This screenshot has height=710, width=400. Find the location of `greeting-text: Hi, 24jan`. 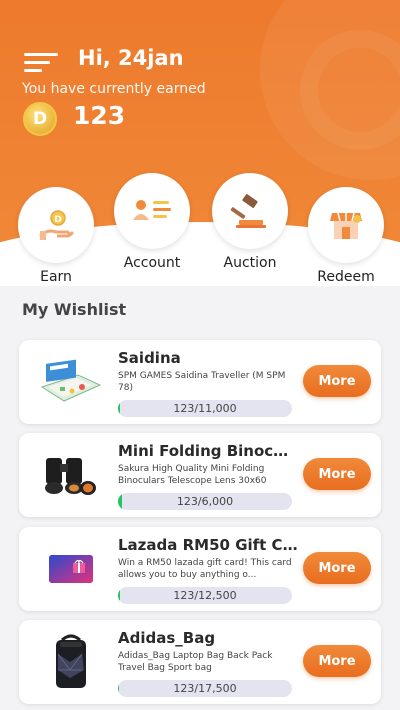

greeting-text: Hi, 24jan is located at coordinates (131, 58).